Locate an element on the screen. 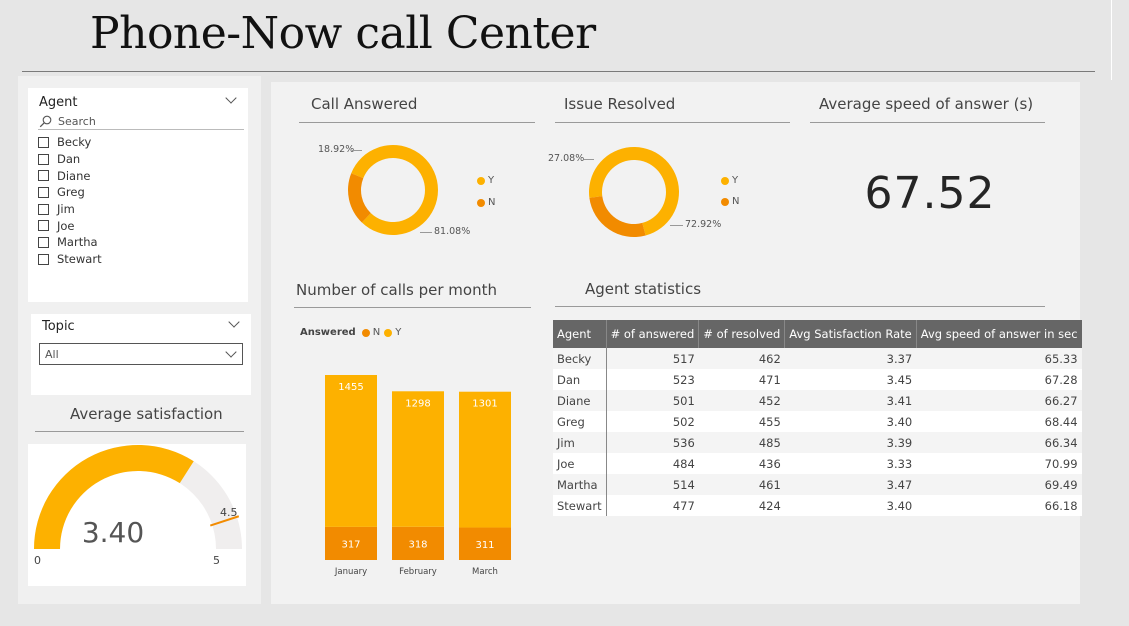 This screenshot has width=1129, height=626. agent-option: Stewart is located at coordinates (70, 259).